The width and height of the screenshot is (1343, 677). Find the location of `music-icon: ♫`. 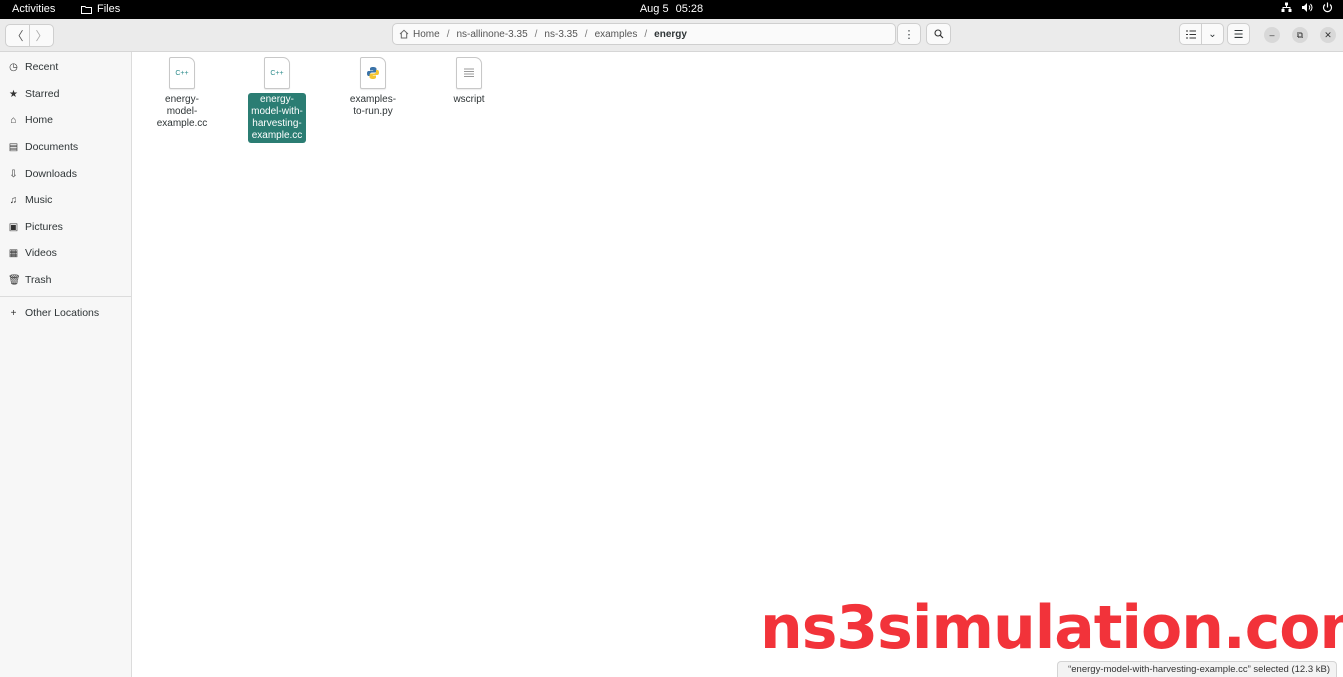

music-icon: ♫ is located at coordinates (13, 200).